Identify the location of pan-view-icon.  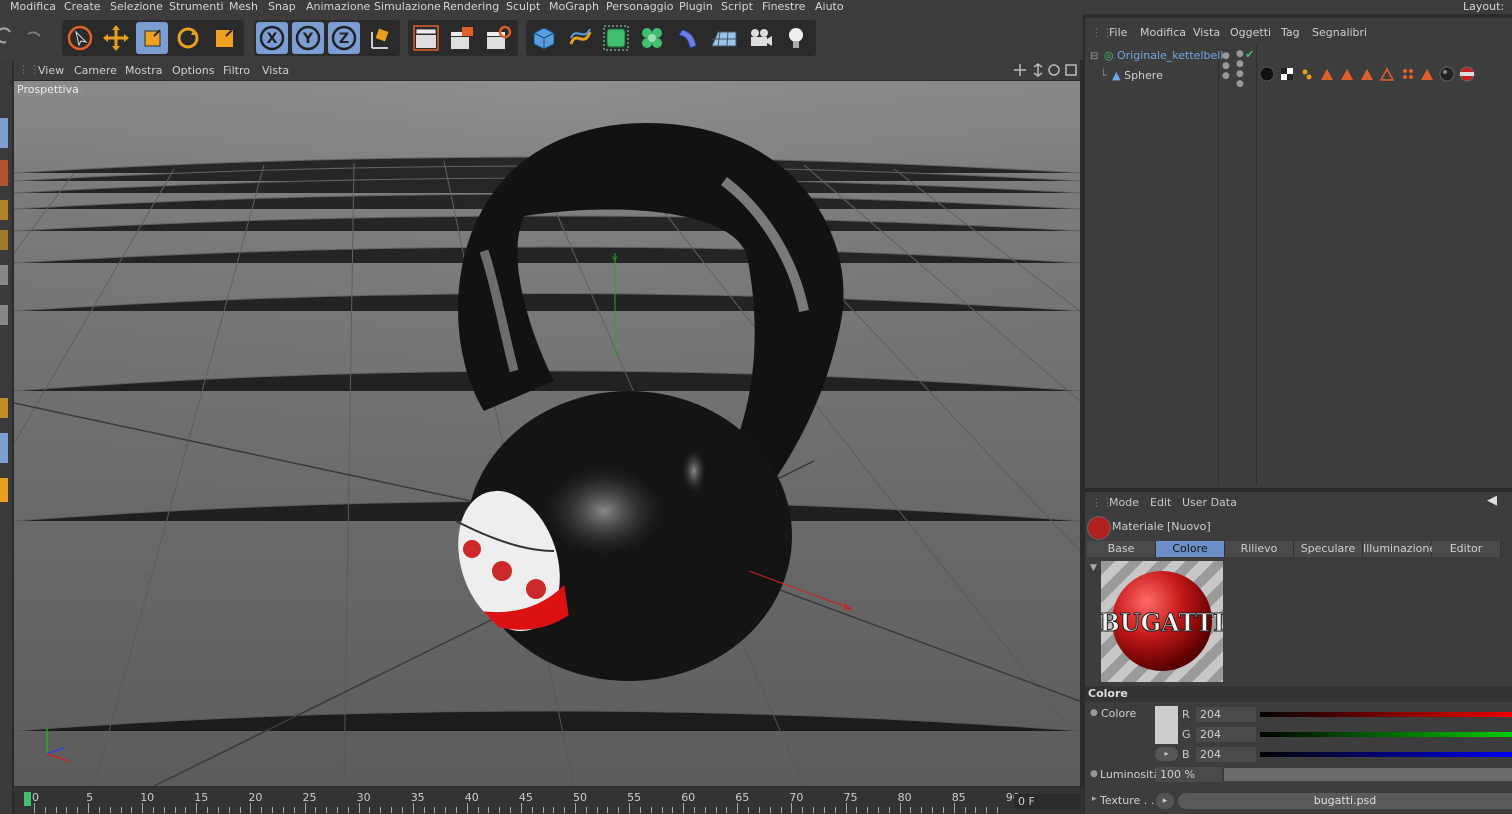
(1020, 70).